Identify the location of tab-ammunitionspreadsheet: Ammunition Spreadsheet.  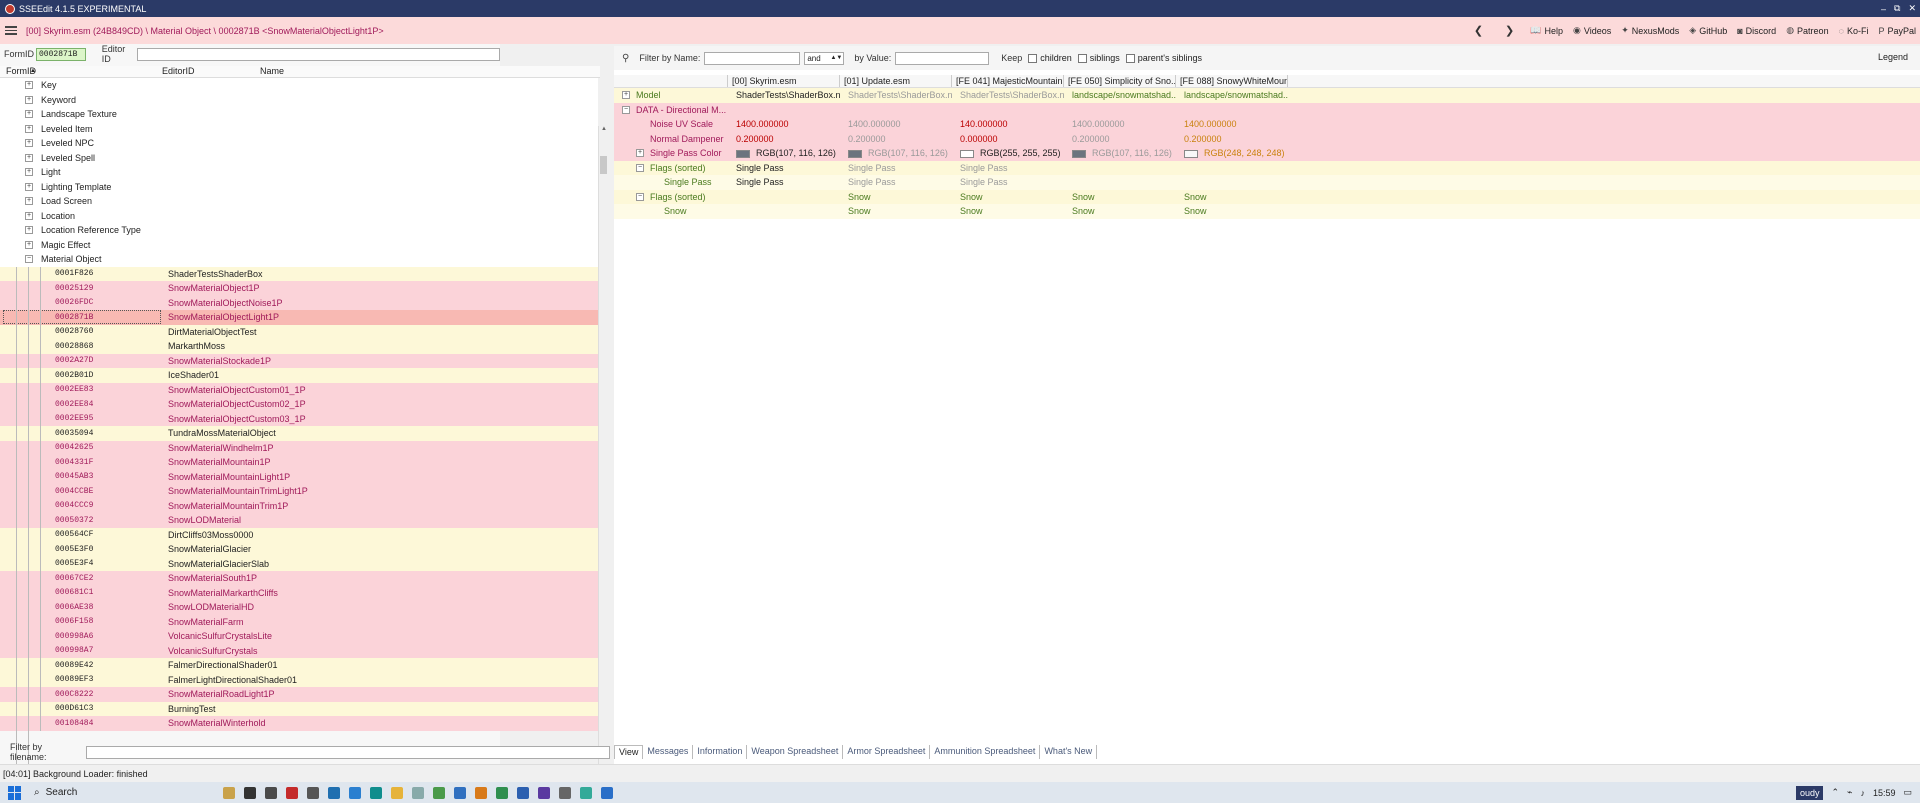
(985, 752).